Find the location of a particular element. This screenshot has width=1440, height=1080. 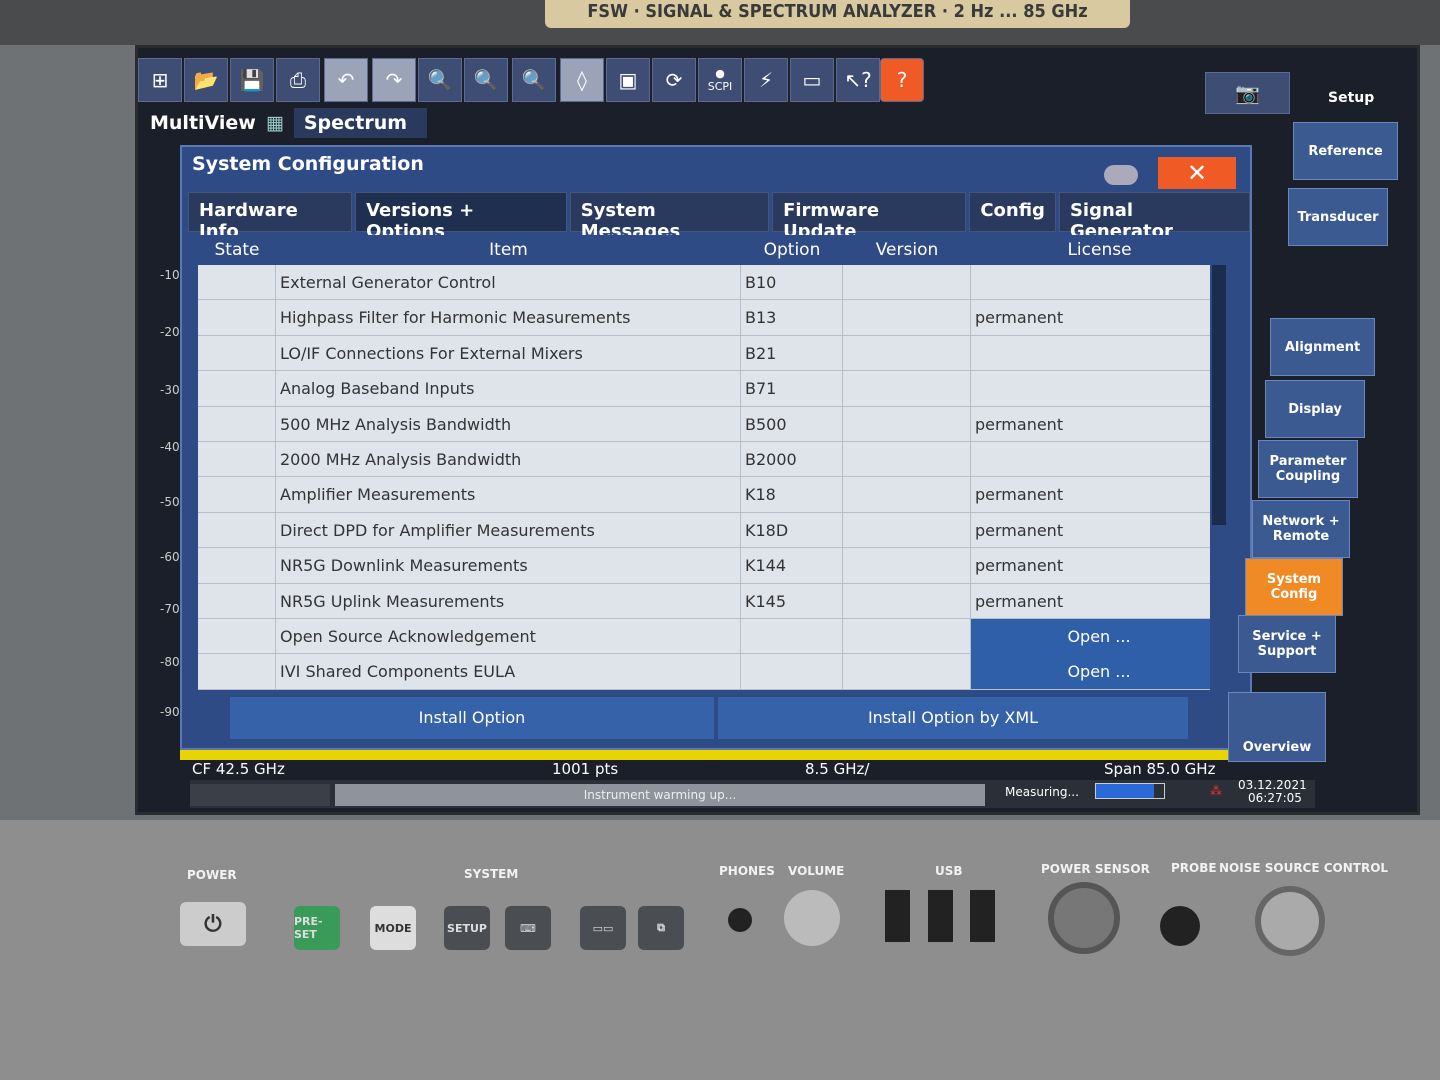

item-cell: Direct DPD for Amplifier Measurements is located at coordinates (508, 530).